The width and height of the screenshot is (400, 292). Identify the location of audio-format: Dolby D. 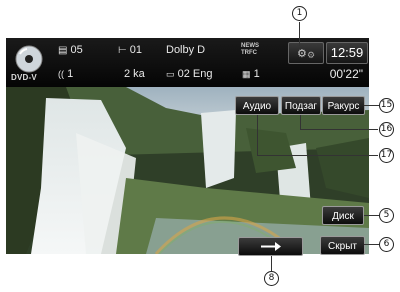
(186, 50).